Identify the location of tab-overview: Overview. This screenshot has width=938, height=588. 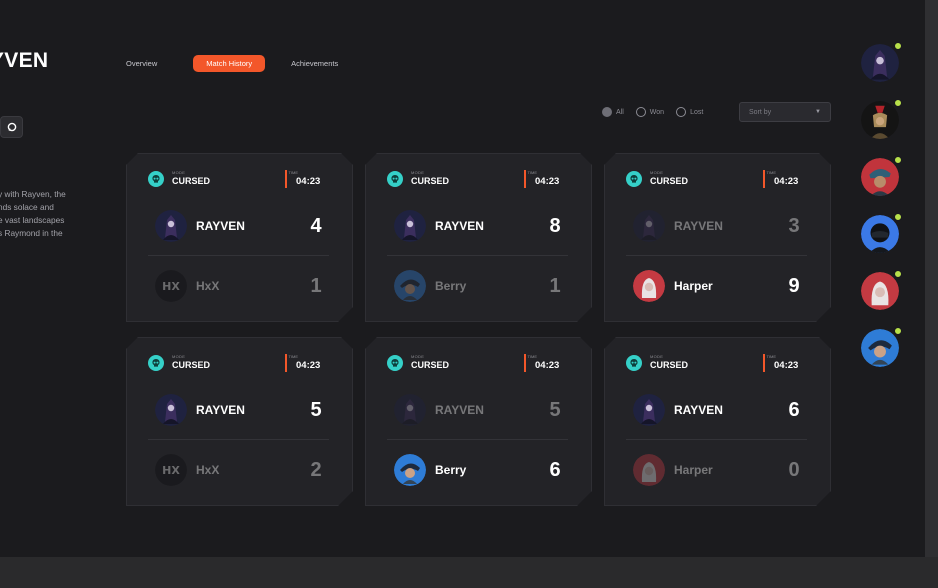
(141, 63).